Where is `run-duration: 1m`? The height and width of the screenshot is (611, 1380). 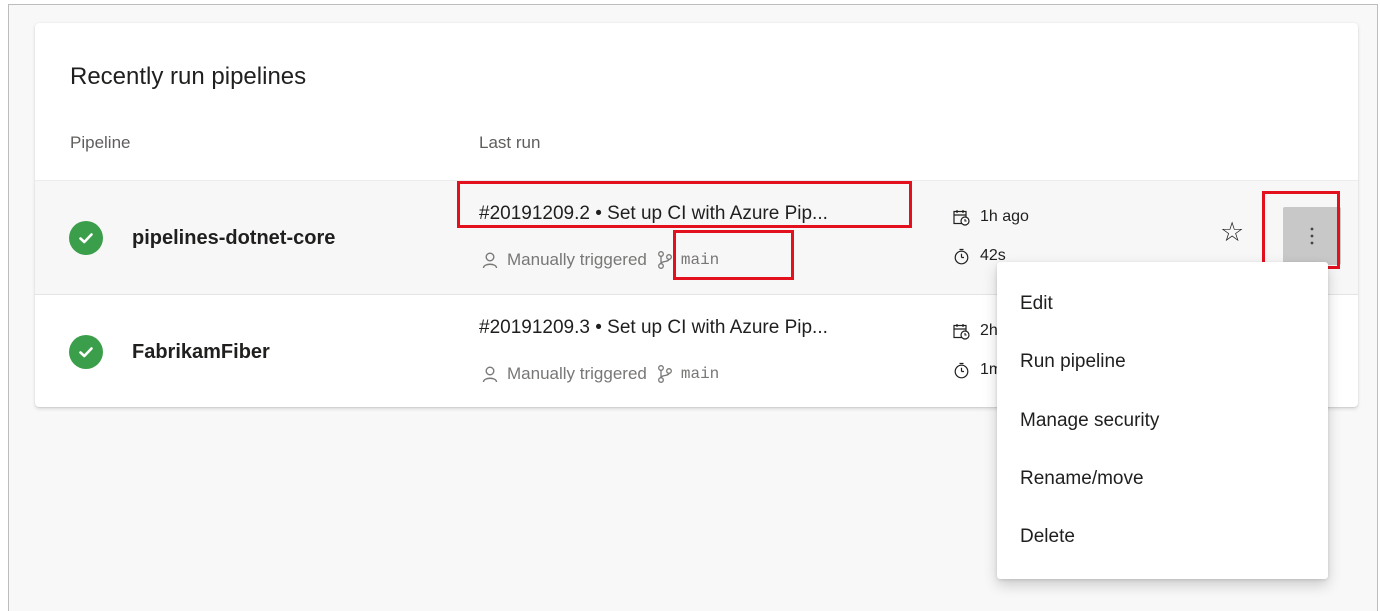
run-duration: 1m is located at coordinates (977, 370).